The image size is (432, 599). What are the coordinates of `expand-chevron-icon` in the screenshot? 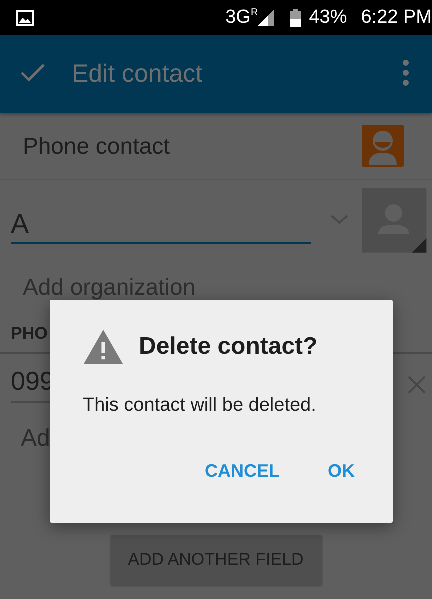 It's located at (339, 220).